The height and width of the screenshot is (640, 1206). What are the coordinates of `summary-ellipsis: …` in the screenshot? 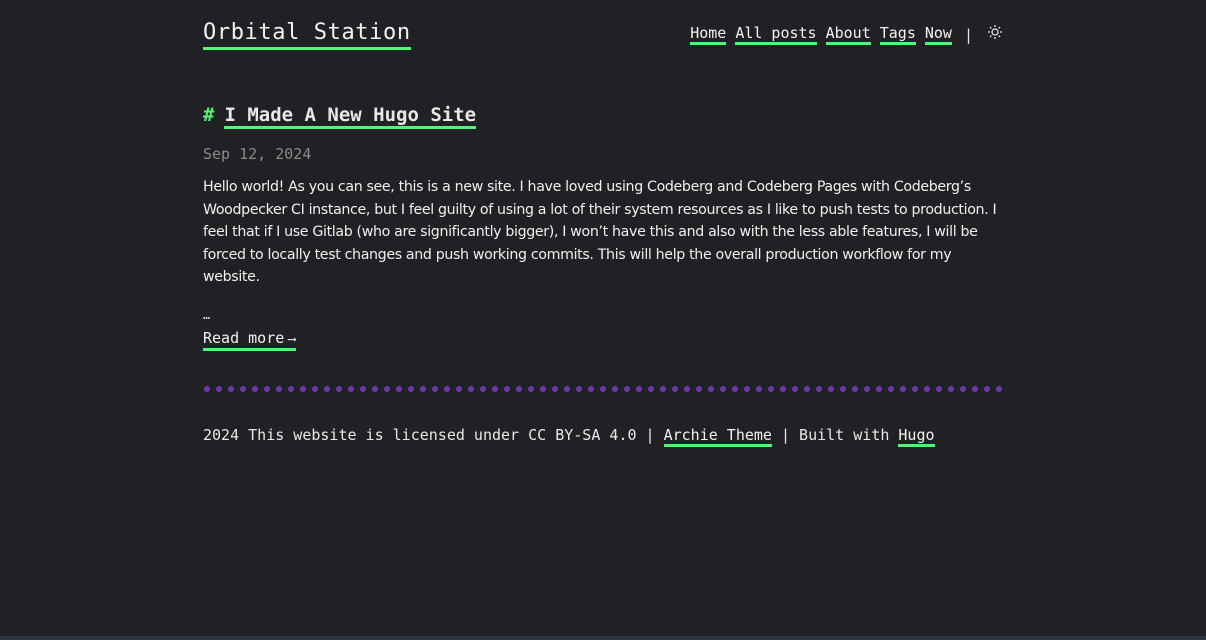 It's located at (207, 314).